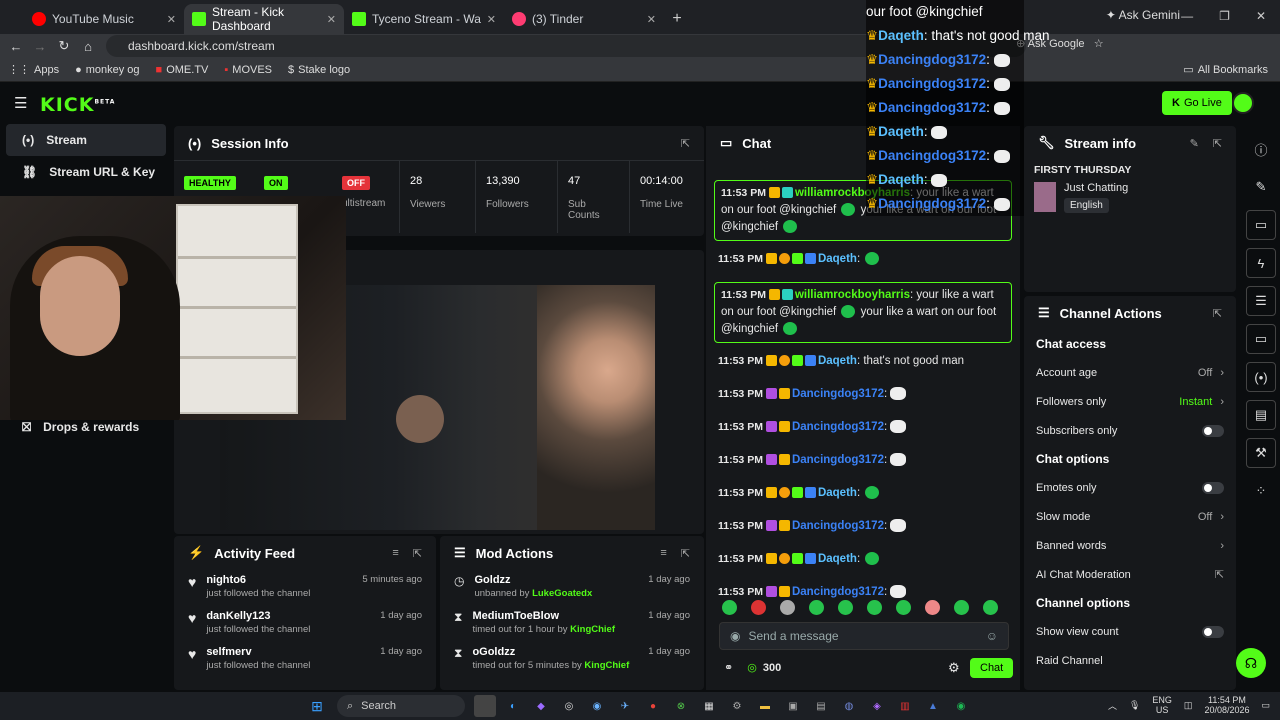 The height and width of the screenshot is (720, 1280). I want to click on kick-logo: KICKBETA, so click(77, 105).